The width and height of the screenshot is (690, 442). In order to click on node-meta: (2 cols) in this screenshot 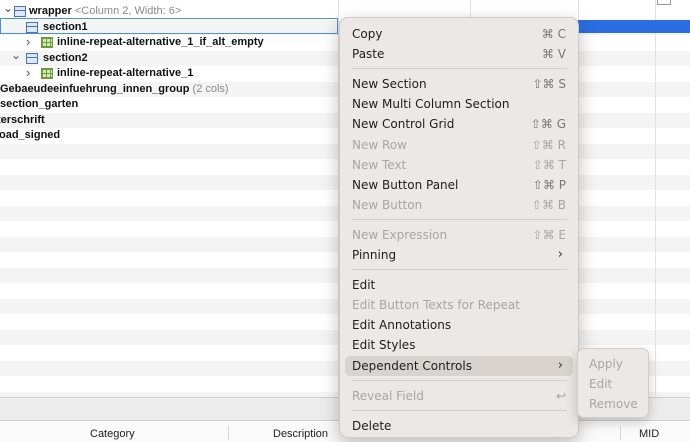, I will do `click(209, 88)`.